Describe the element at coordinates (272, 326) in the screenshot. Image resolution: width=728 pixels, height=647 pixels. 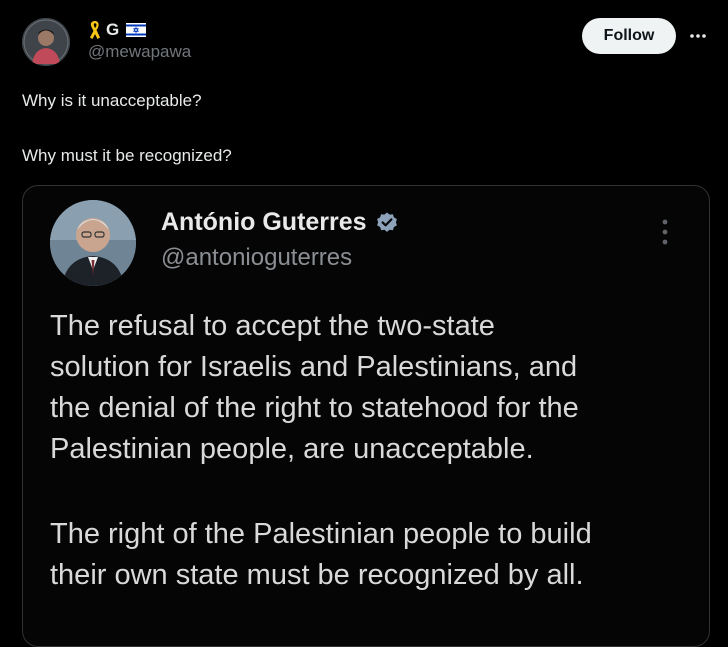
I see `quoted-text-line: The refusal to accept the two-state` at that location.